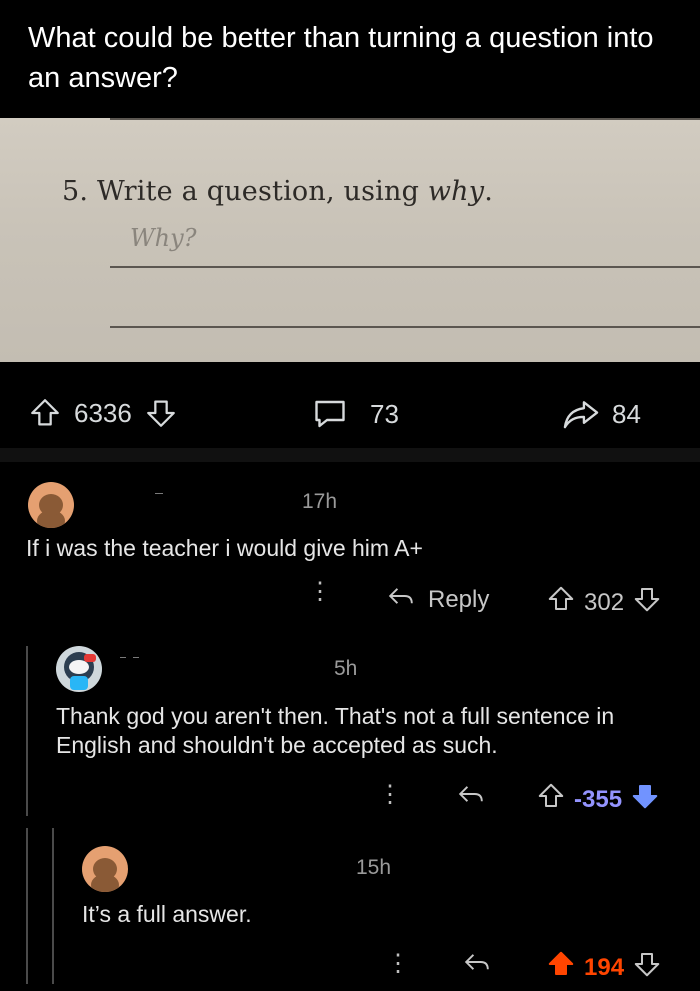 The width and height of the screenshot is (700, 991). Describe the element at coordinates (163, 238) in the screenshot. I see `handwritten-answer: Why?` at that location.